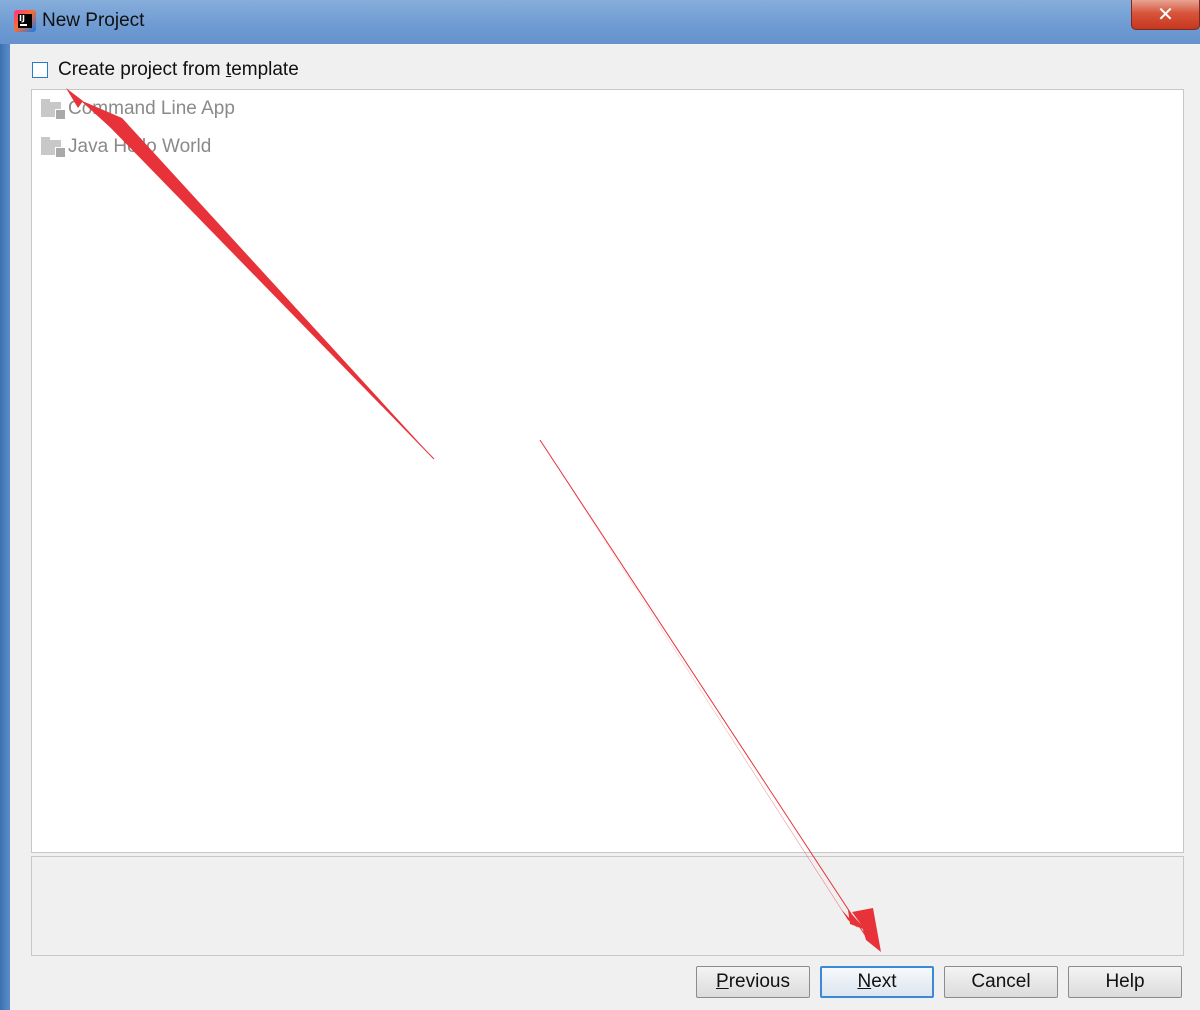  I want to click on template-item-label: Command Line App, so click(151, 108).